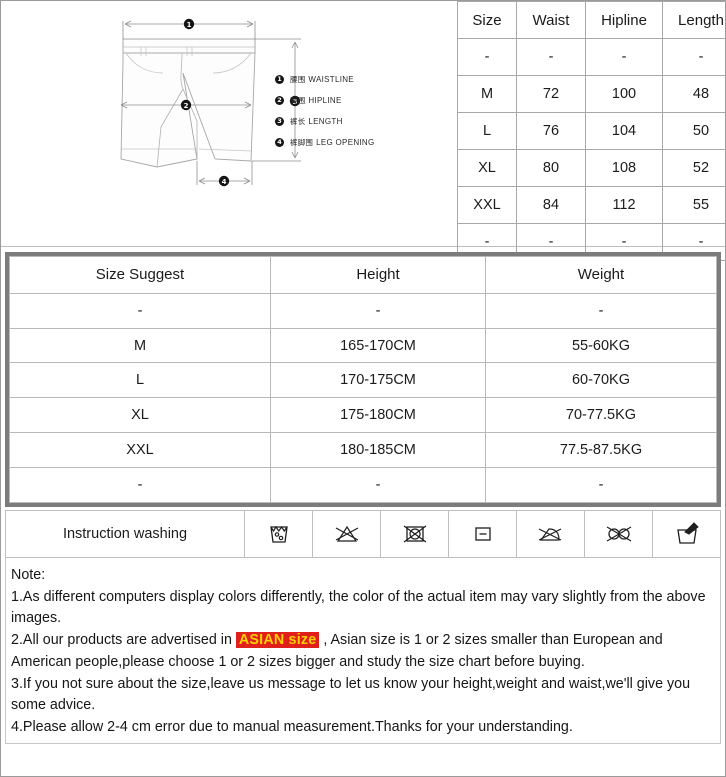  I want to click on cell-height: 170-175CM, so click(378, 380).